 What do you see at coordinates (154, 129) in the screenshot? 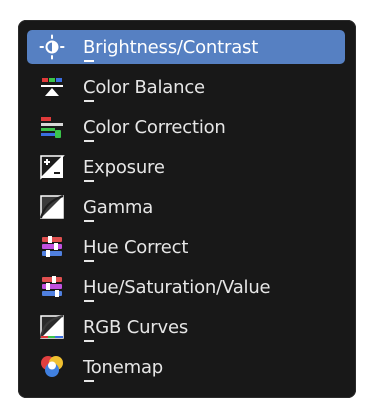
I see `menu-item-label: Color Correction` at bounding box center [154, 129].